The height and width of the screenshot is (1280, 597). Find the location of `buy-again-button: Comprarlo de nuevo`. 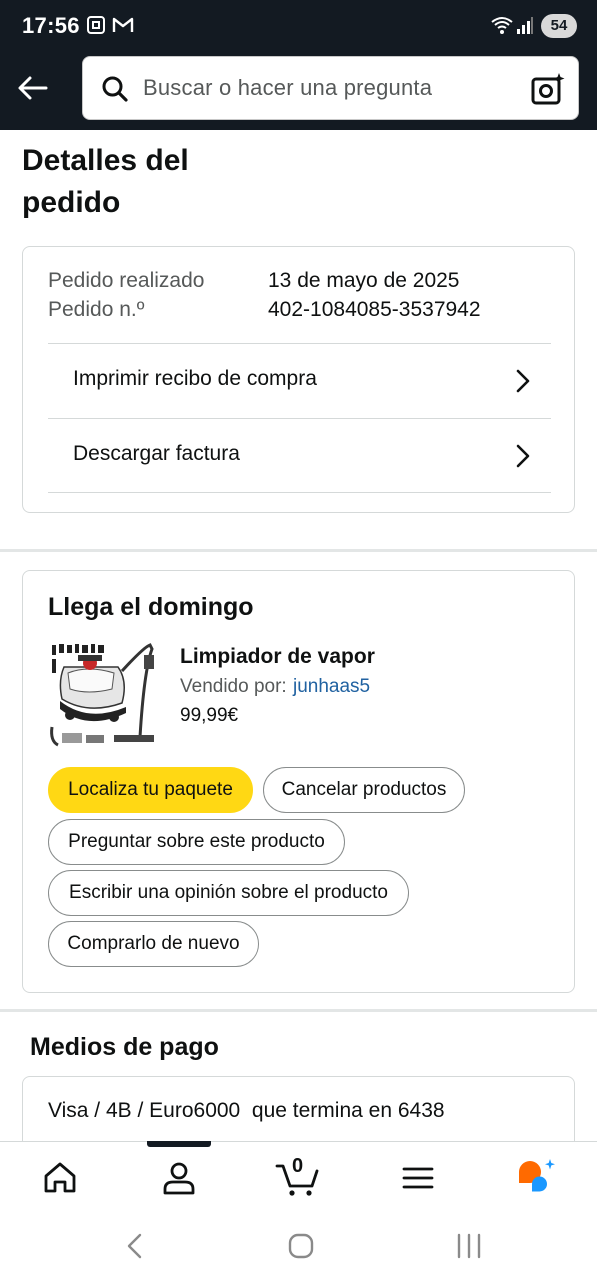

buy-again-button: Comprarlo de nuevo is located at coordinates (153, 944).